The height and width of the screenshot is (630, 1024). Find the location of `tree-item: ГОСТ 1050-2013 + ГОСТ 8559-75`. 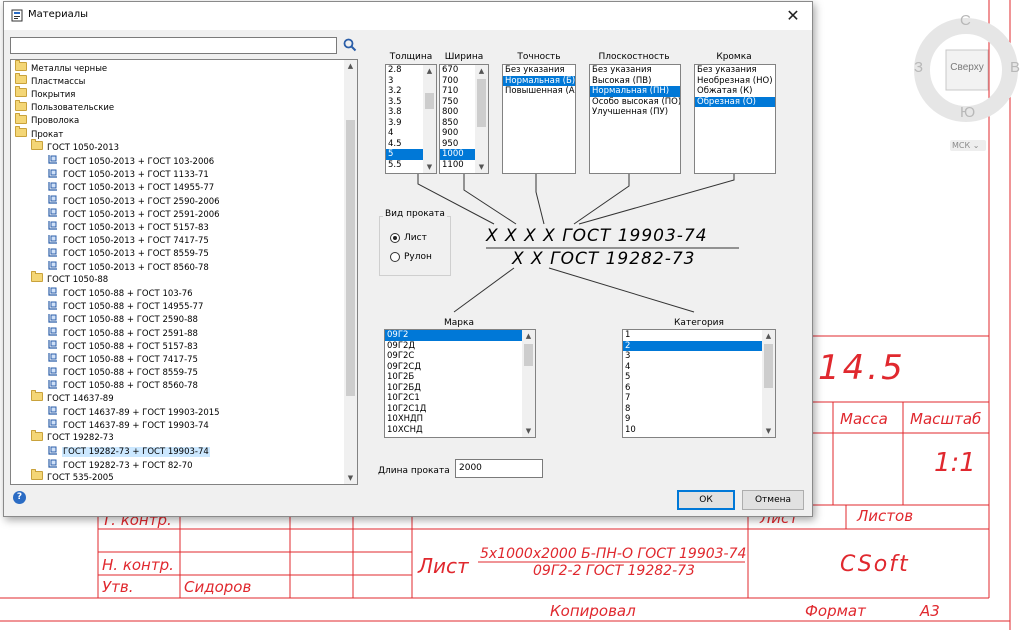

tree-item: ГОСТ 1050-2013 + ГОСТ 8559-75 is located at coordinates (128, 253).